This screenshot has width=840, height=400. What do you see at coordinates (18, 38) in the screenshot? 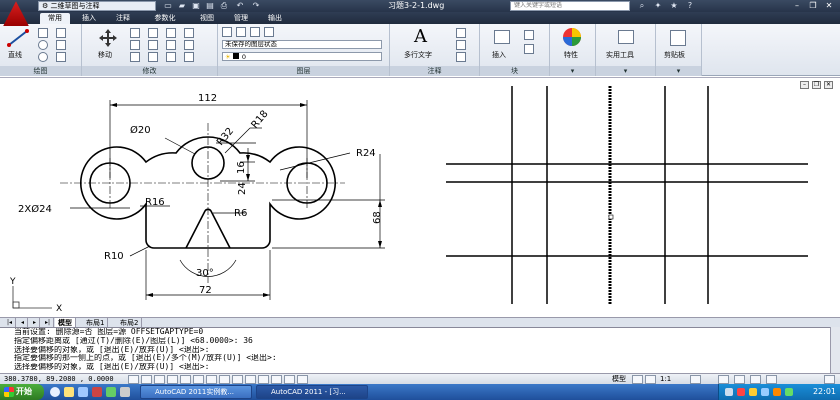
I see `line-icon` at bounding box center [18, 38].